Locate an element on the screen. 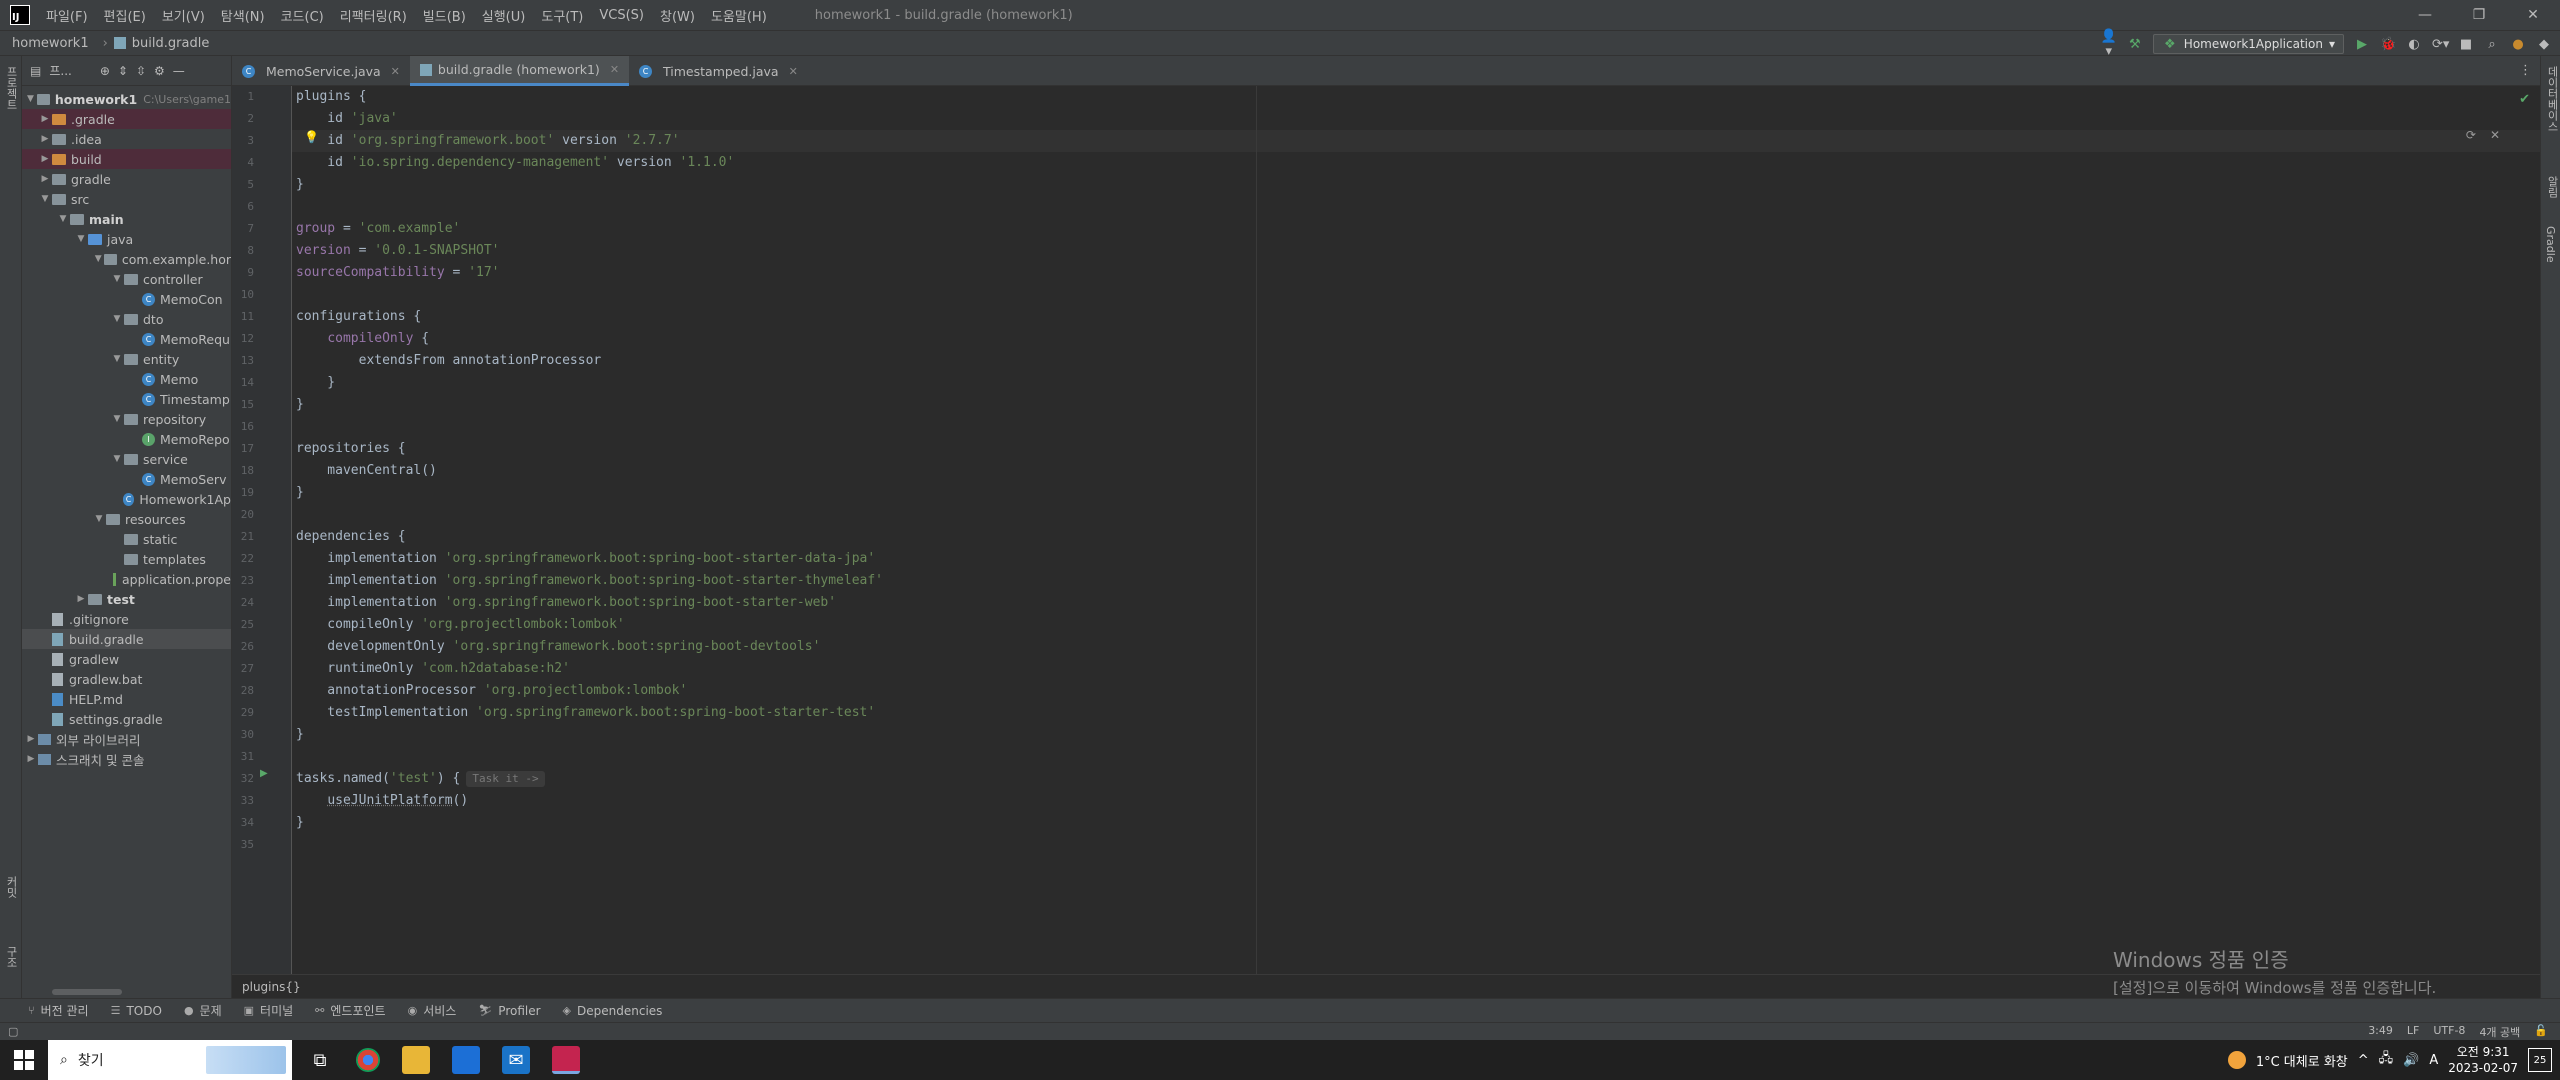 This screenshot has width=2560, height=1080. line-number: 25 is located at coordinates (243, 625).